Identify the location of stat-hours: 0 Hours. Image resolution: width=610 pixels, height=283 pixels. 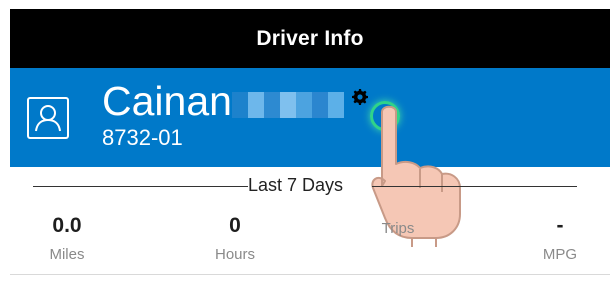
(235, 239).